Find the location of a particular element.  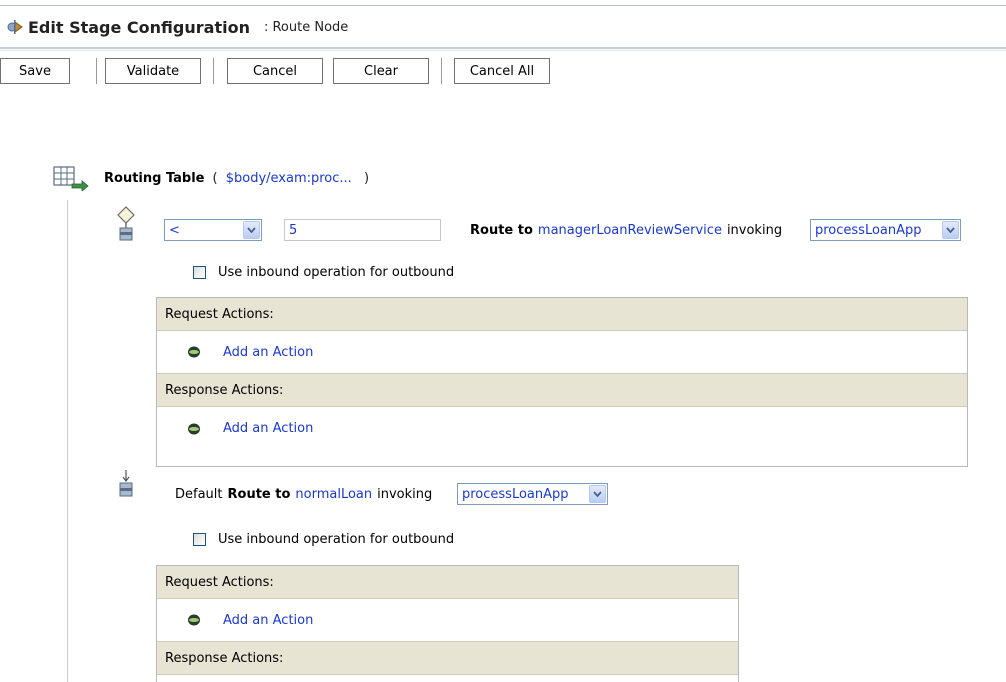

header-rule is located at coordinates (503, 48).